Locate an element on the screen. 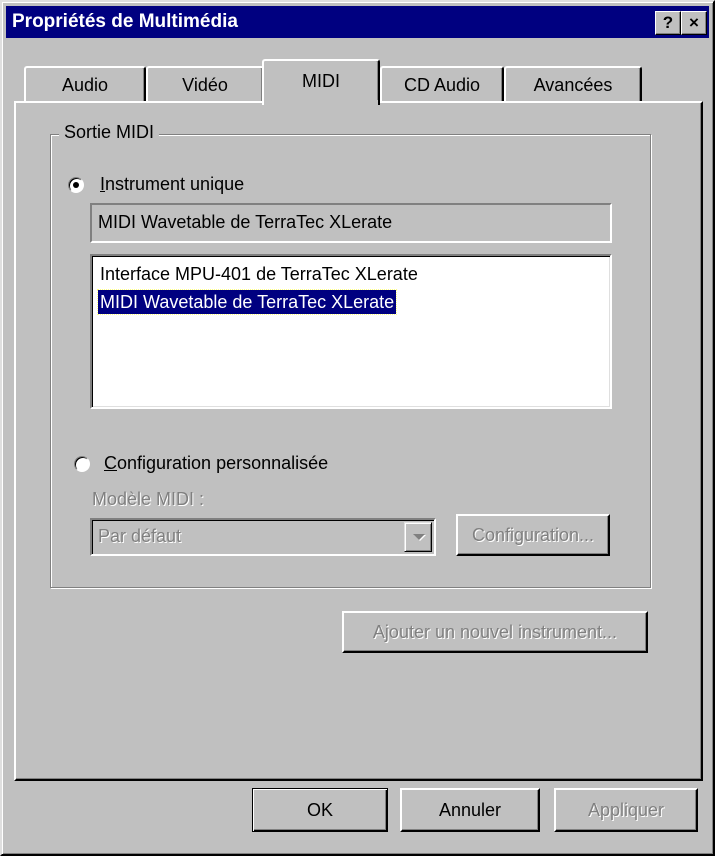 The image size is (715, 856). title-bar: Propriétés de Multimédia ? × is located at coordinates (357, 22).